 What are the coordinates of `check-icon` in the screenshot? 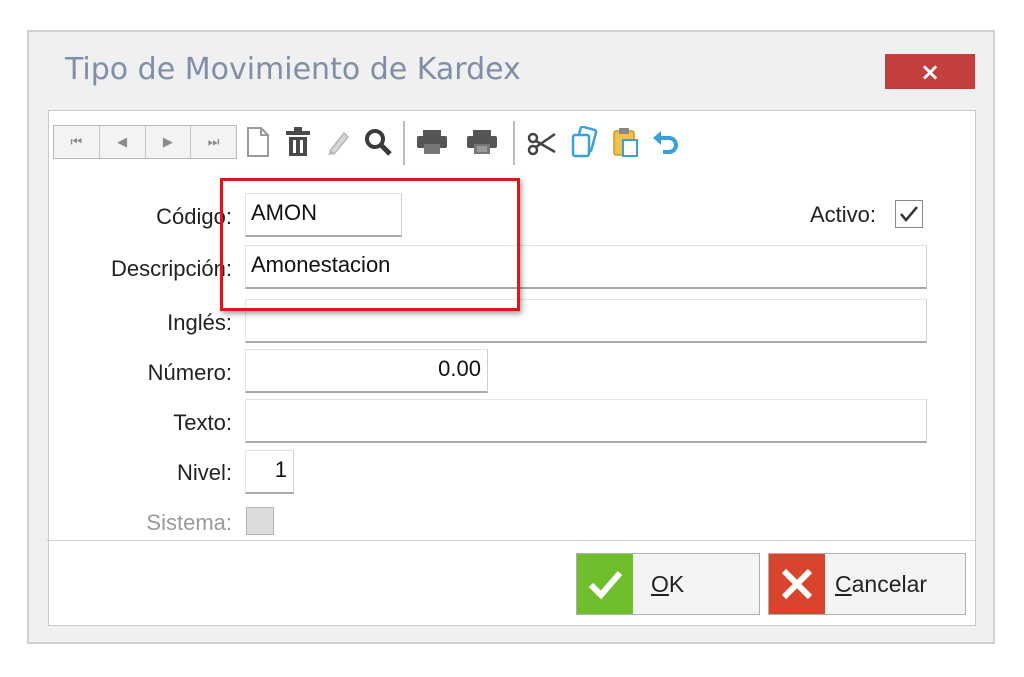 It's located at (909, 214).